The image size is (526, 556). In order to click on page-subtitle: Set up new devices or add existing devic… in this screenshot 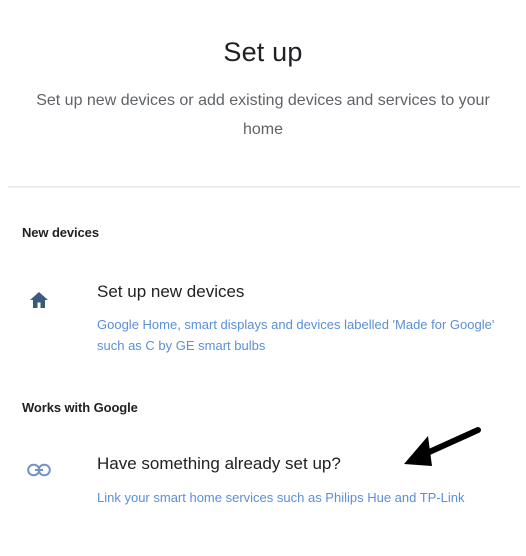, I will do `click(263, 115)`.